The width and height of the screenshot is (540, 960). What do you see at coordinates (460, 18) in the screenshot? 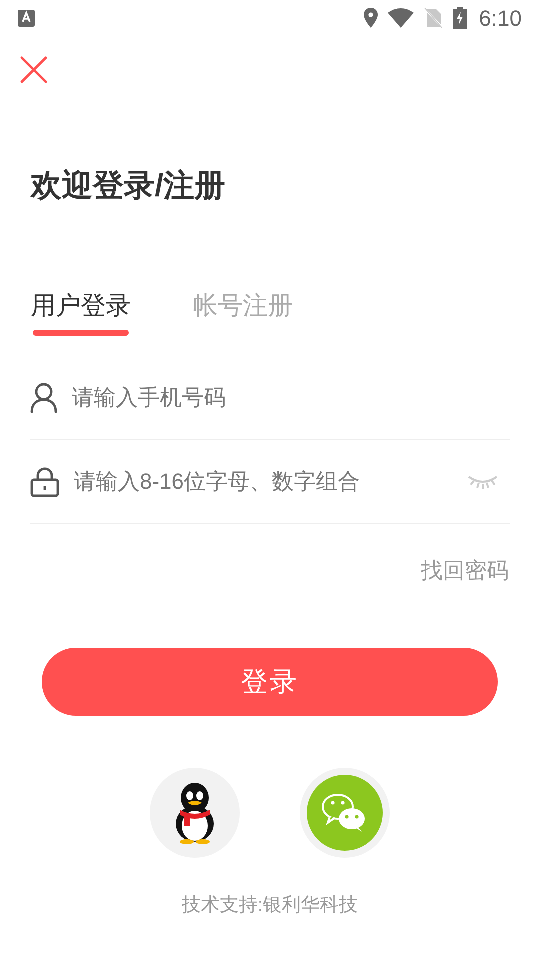
I see `battery-charging-icon` at bounding box center [460, 18].